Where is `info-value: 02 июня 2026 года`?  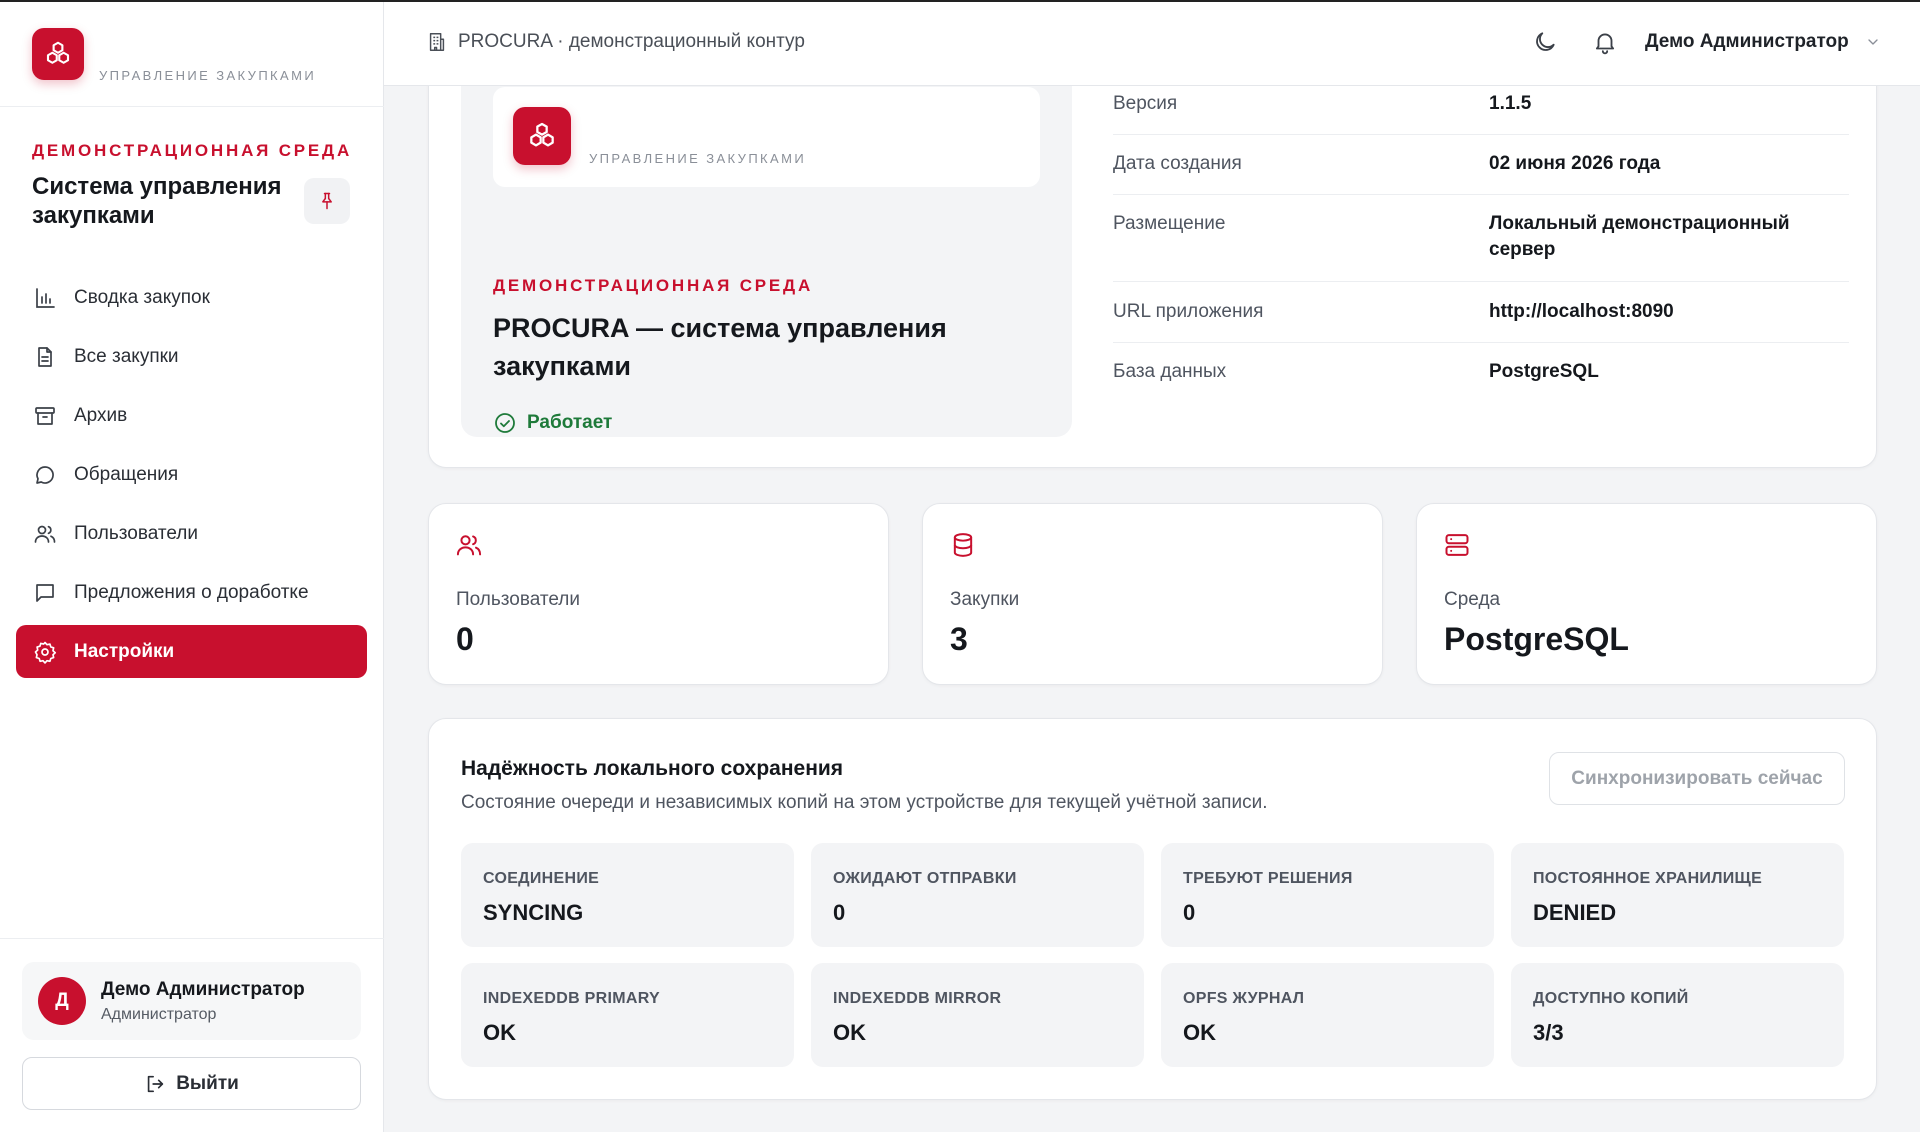 info-value: 02 июня 2026 года is located at coordinates (1575, 163).